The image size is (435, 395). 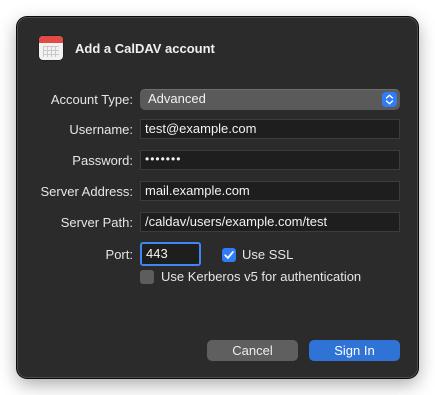 What do you see at coordinates (389, 99) in the screenshot?
I see `chevron-up-down-icon` at bounding box center [389, 99].